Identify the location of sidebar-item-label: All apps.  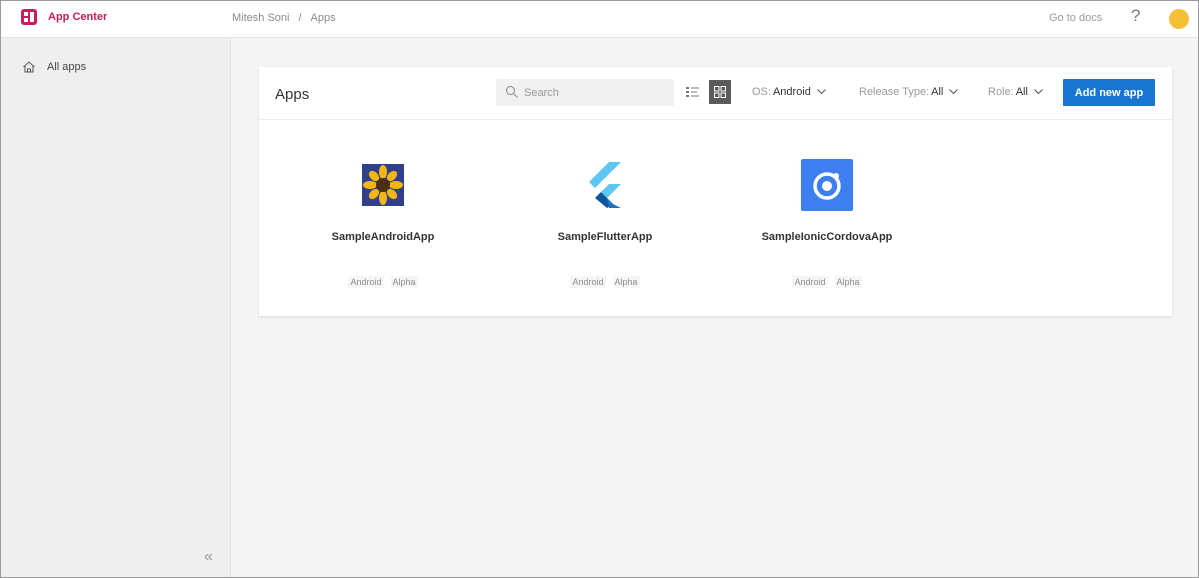
(67, 67).